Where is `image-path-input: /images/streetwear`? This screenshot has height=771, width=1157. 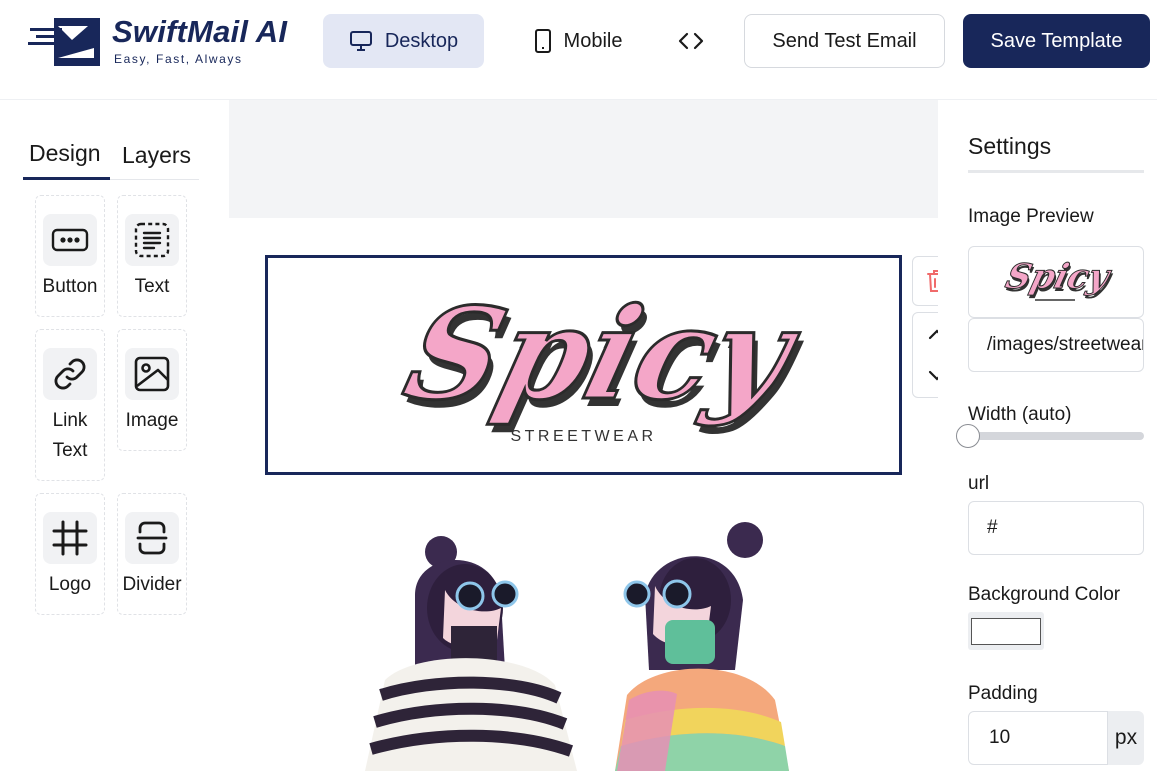
image-path-input: /images/streetwear is located at coordinates (1056, 345).